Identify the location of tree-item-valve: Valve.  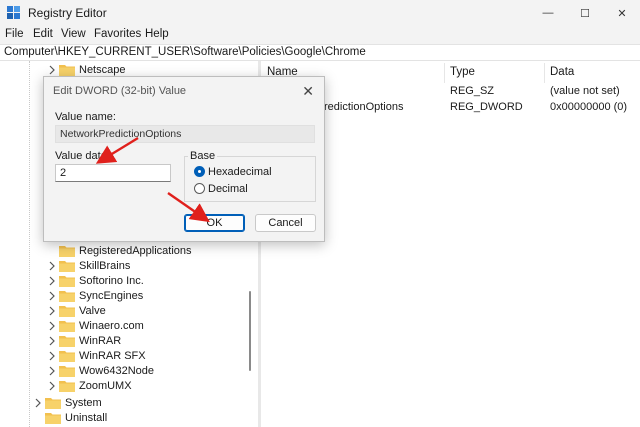
(153, 311).